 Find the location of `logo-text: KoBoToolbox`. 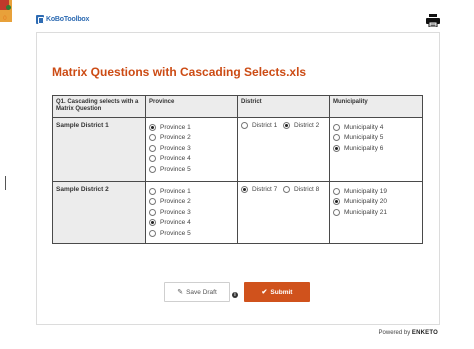

logo-text: KoBoToolbox is located at coordinates (68, 19).